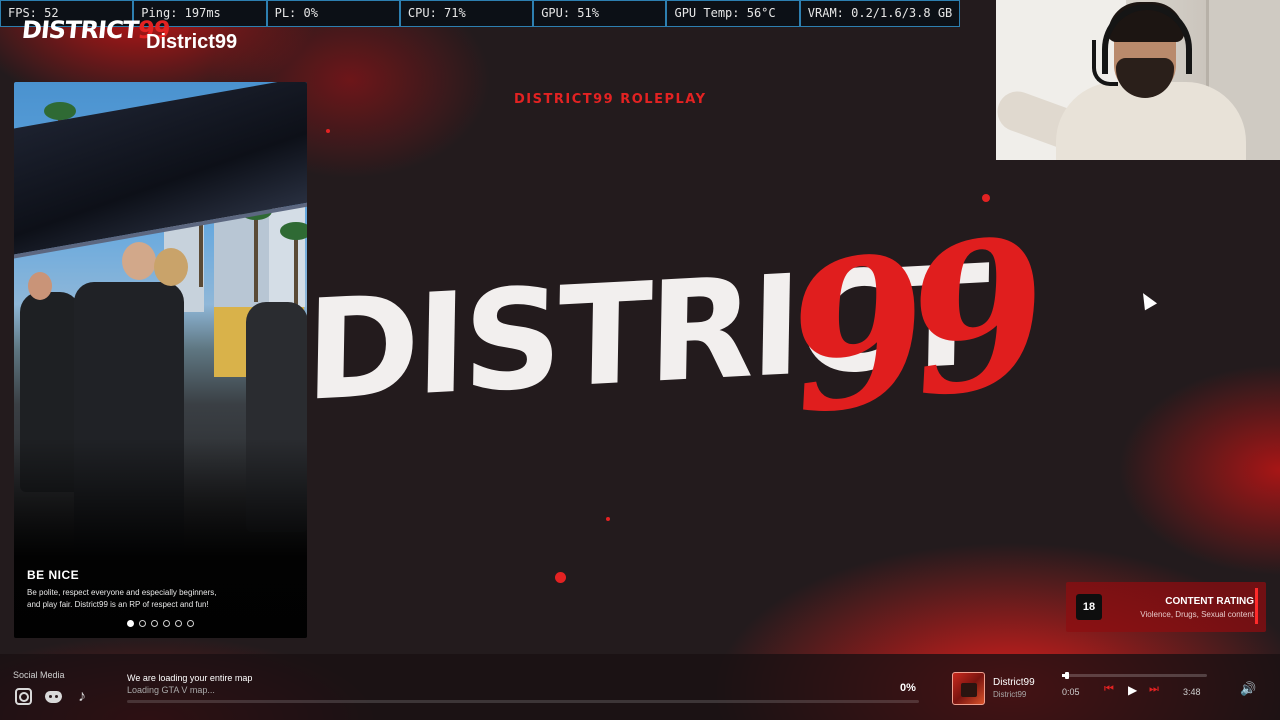 The height and width of the screenshot is (720, 1280). What do you see at coordinates (1014, 682) in the screenshot?
I see `track-title: District99` at bounding box center [1014, 682].